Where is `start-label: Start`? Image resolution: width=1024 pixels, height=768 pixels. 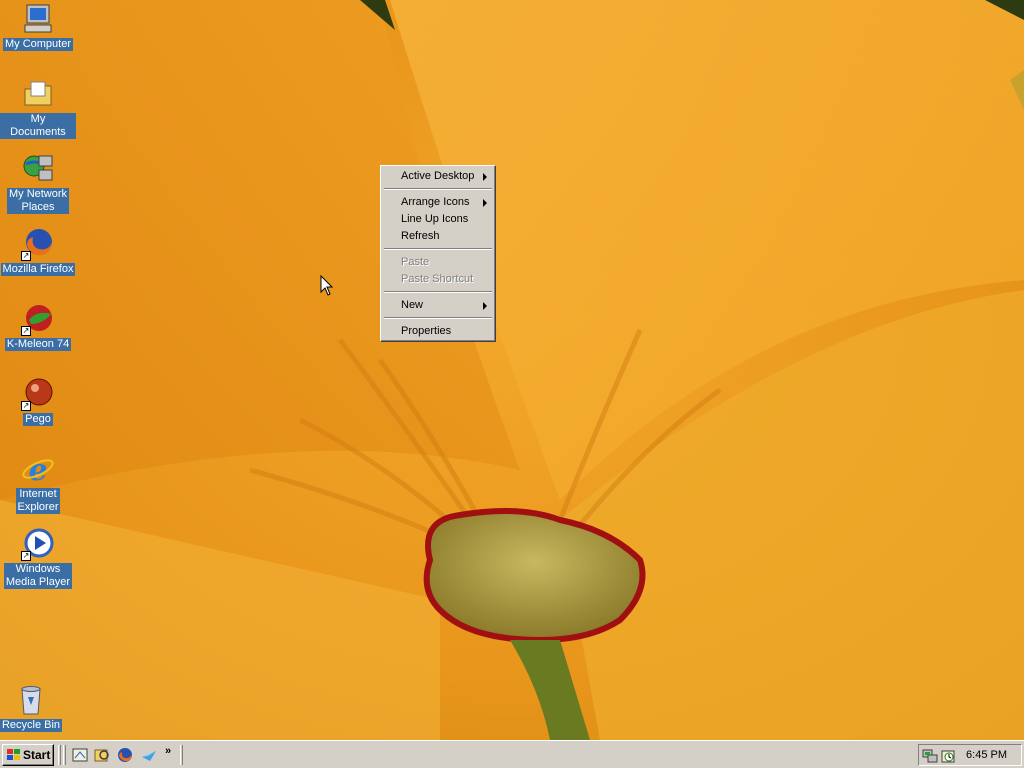 start-label: Start is located at coordinates (37, 755).